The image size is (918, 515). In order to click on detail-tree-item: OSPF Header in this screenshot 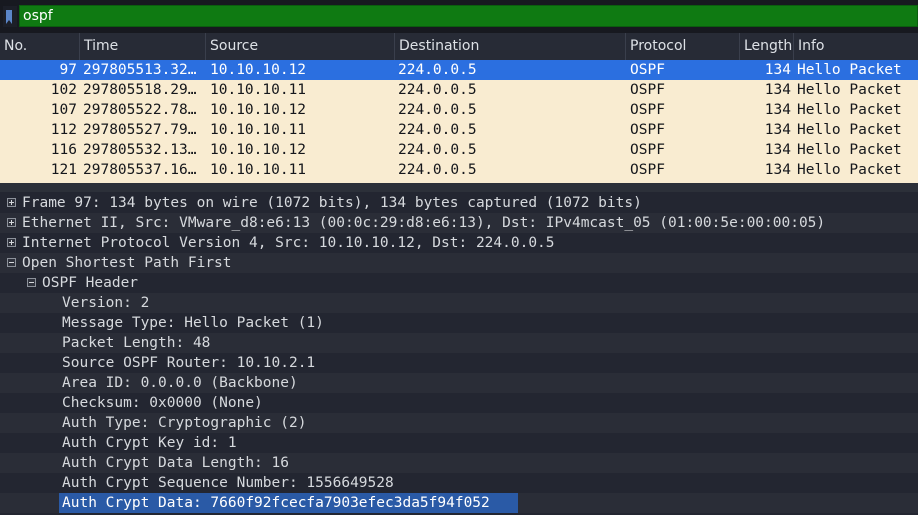, I will do `click(459, 283)`.